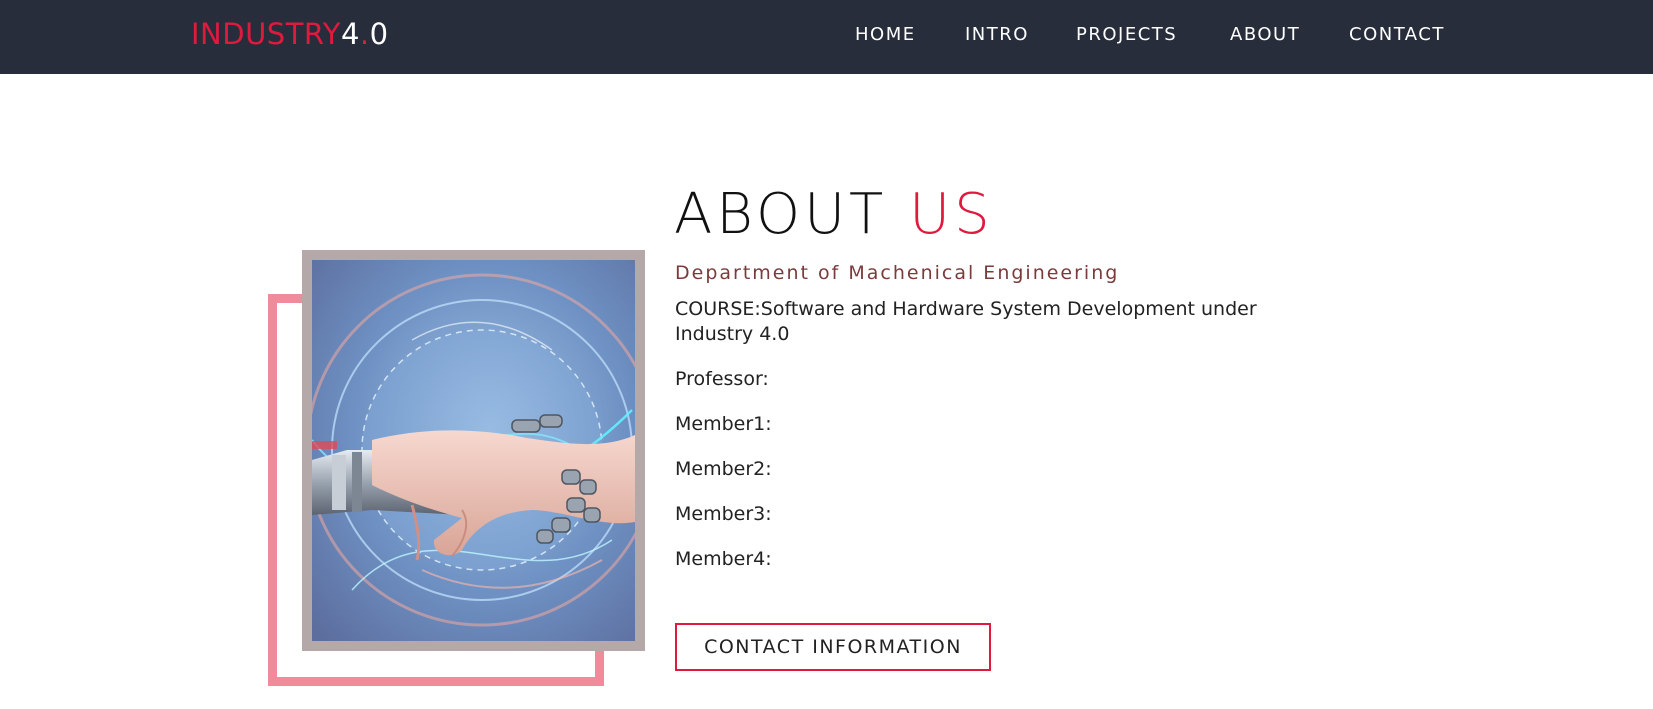 This screenshot has height=709, width=1653. What do you see at coordinates (723, 424) in the screenshot?
I see `member-1-label: Member1:` at bounding box center [723, 424].